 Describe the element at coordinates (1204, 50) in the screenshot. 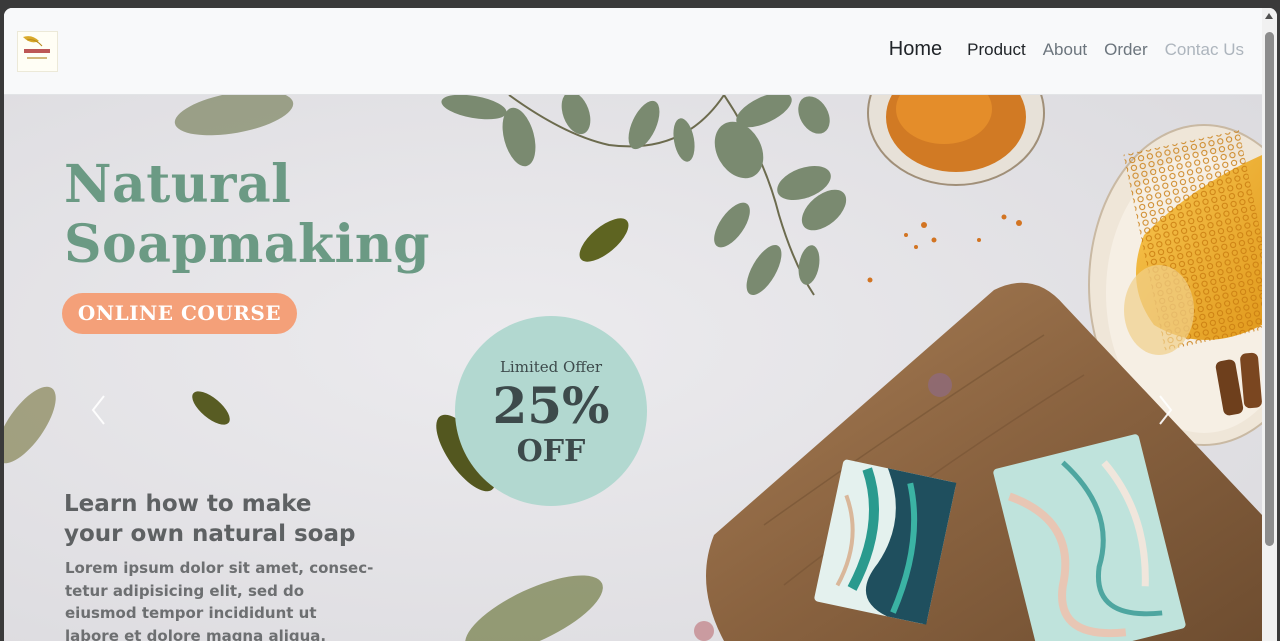

I see `nav-contact-link: Contac Us` at that location.